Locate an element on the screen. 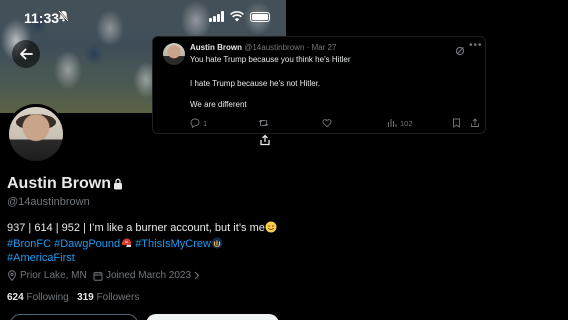 The height and width of the screenshot is (320, 568). football-helmet-emoji-icon is located at coordinates (126, 244).